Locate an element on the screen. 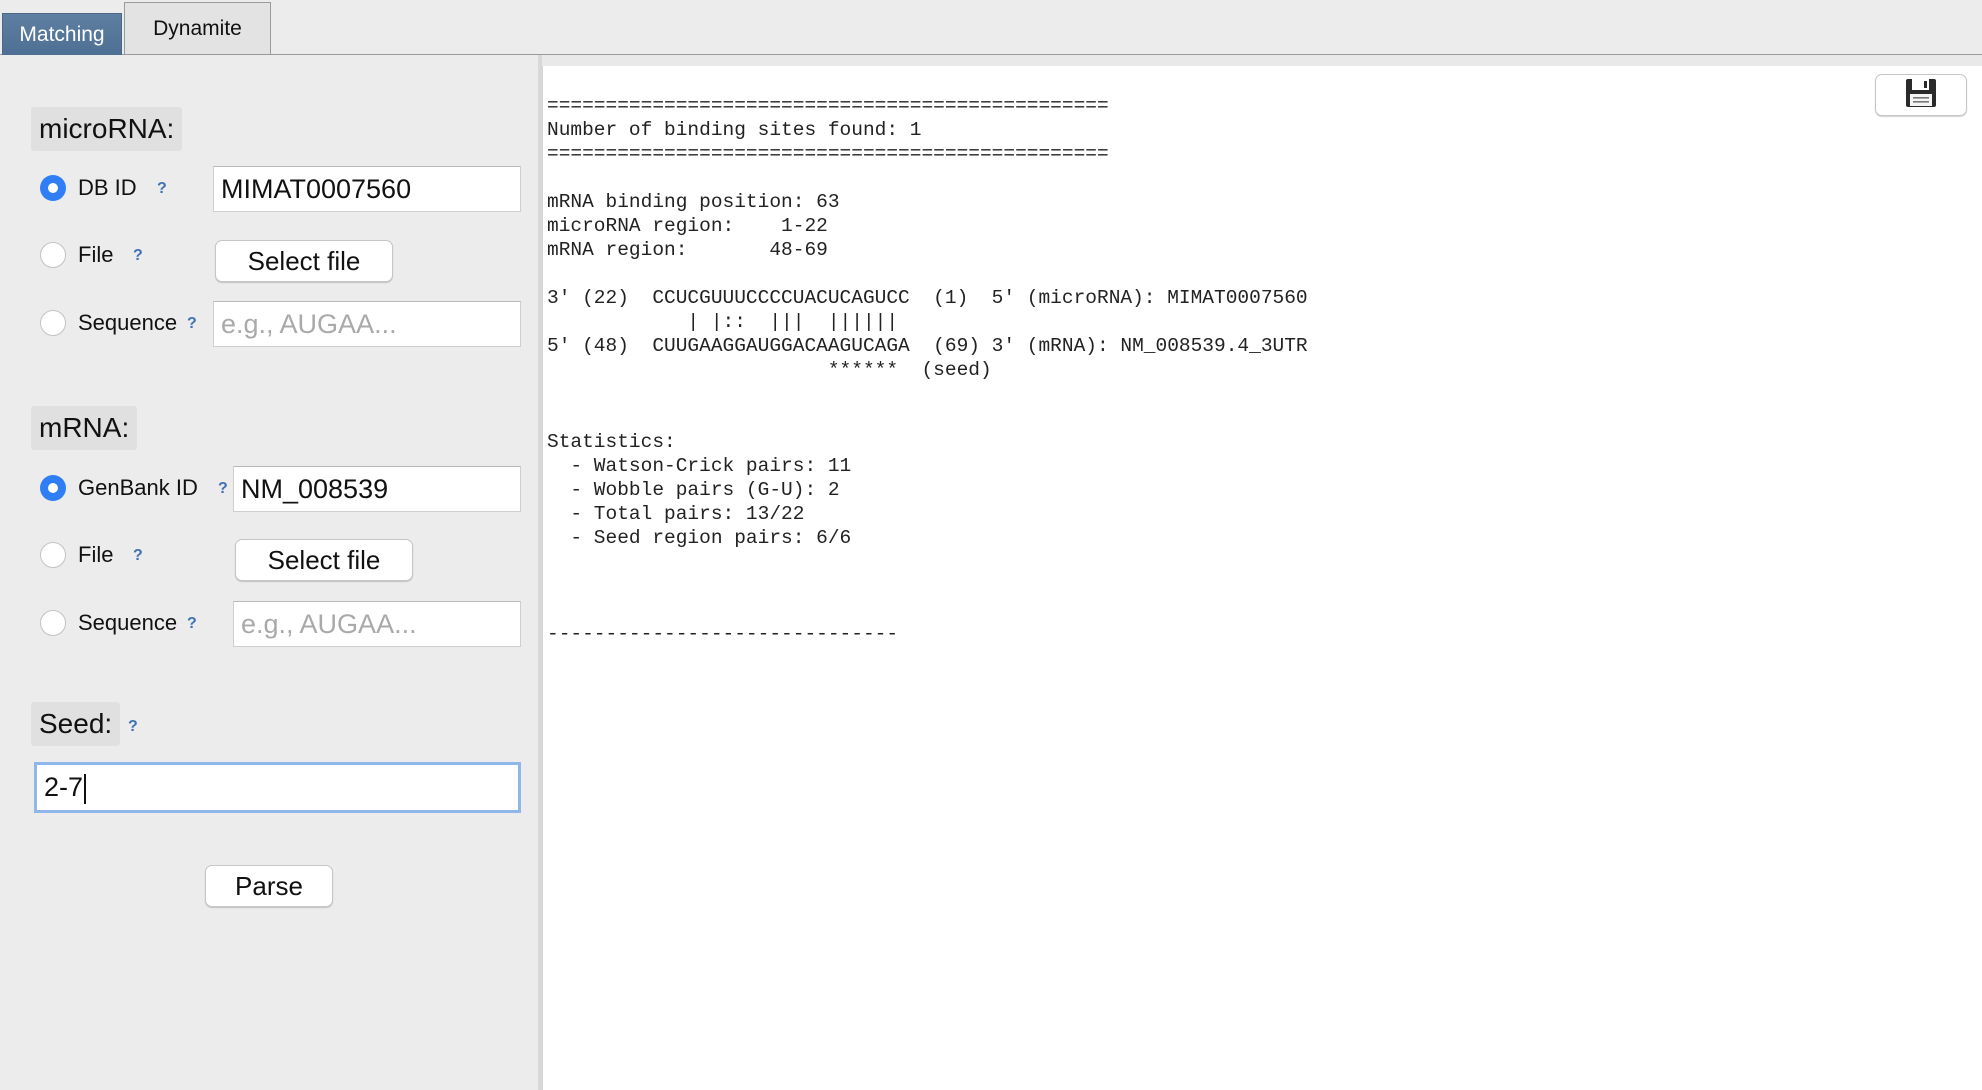 This screenshot has height=1090, width=1982. microrna-file-label: File is located at coordinates (96, 254).